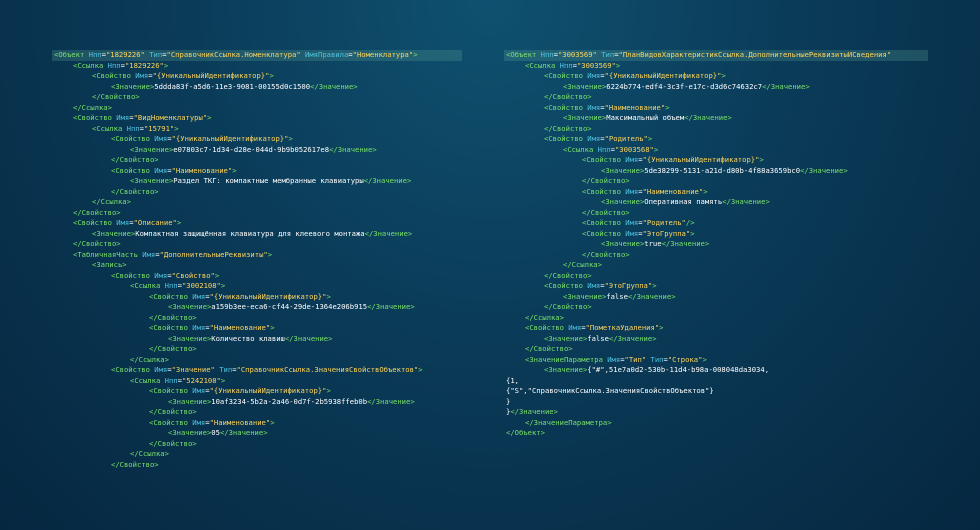  Describe the element at coordinates (716, 66) in the screenshot. I see `code-line: <Ссылка Нпп="3003569">` at that location.